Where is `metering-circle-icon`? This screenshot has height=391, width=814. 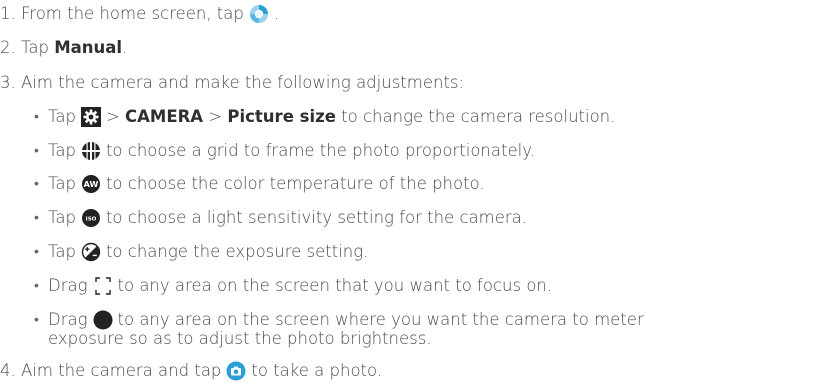 metering-circle-icon is located at coordinates (103, 320).